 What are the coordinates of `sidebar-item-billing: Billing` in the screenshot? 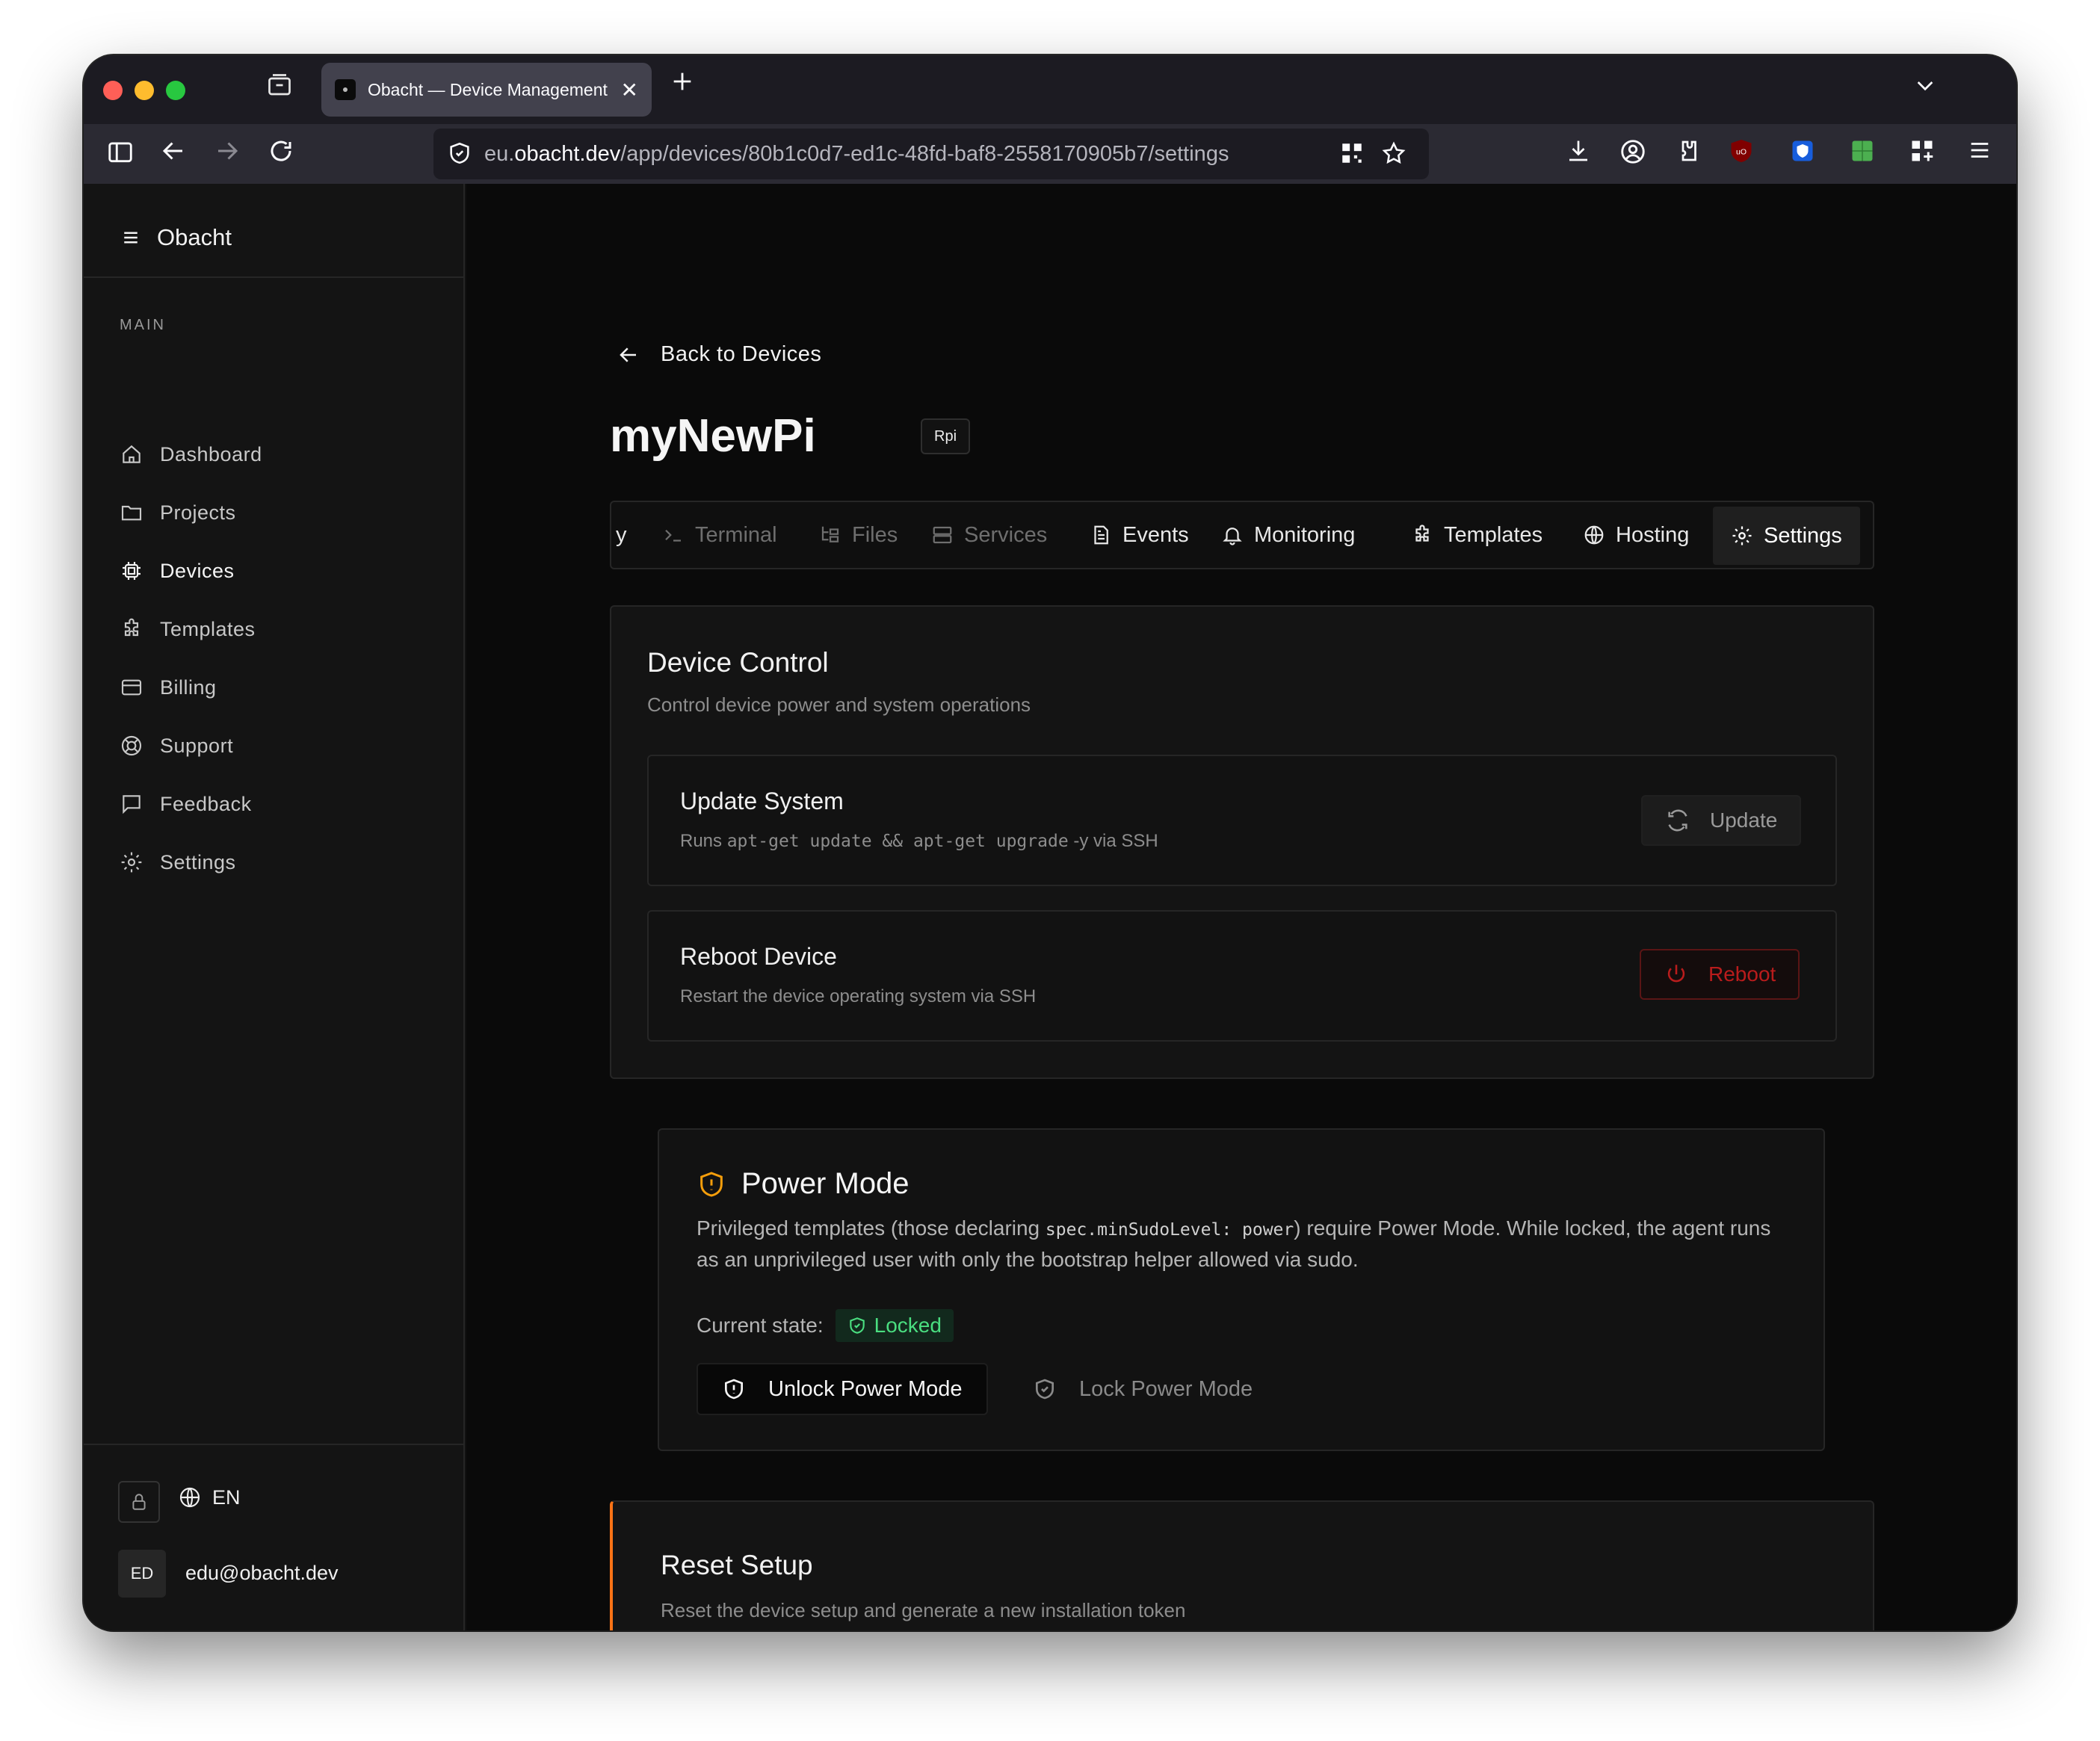 It's located at (168, 687).